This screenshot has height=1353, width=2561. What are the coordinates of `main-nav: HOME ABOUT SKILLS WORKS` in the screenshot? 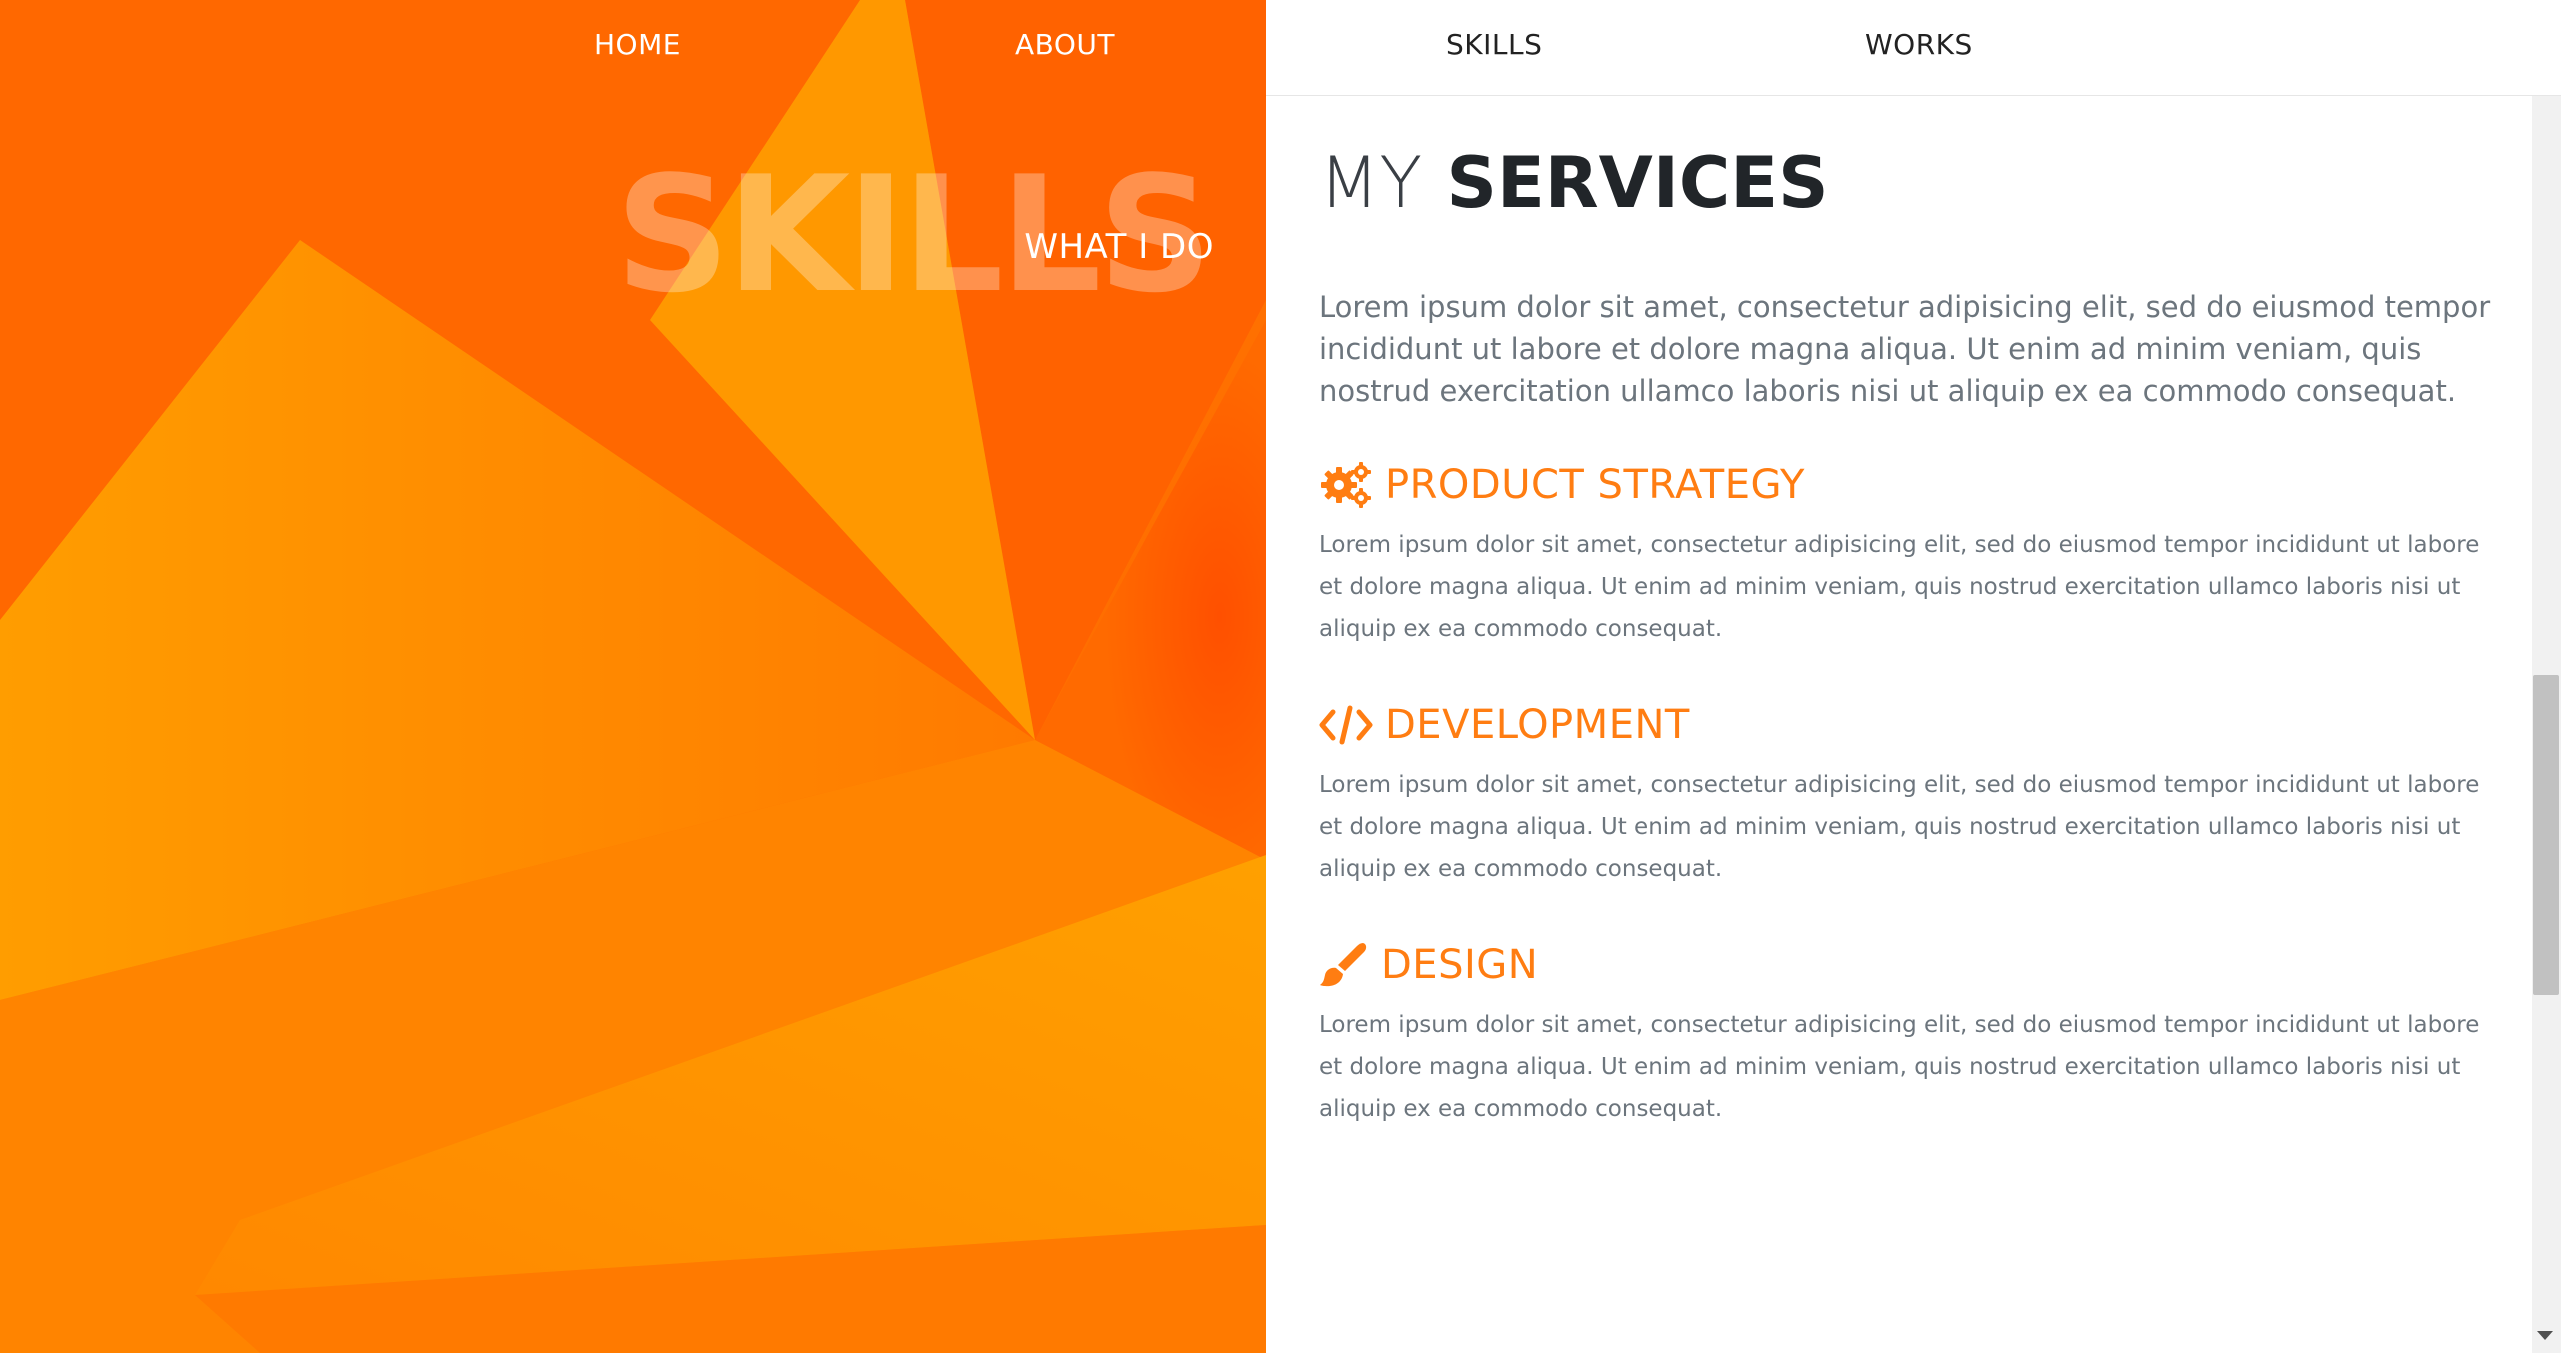 It's located at (1280, 48).